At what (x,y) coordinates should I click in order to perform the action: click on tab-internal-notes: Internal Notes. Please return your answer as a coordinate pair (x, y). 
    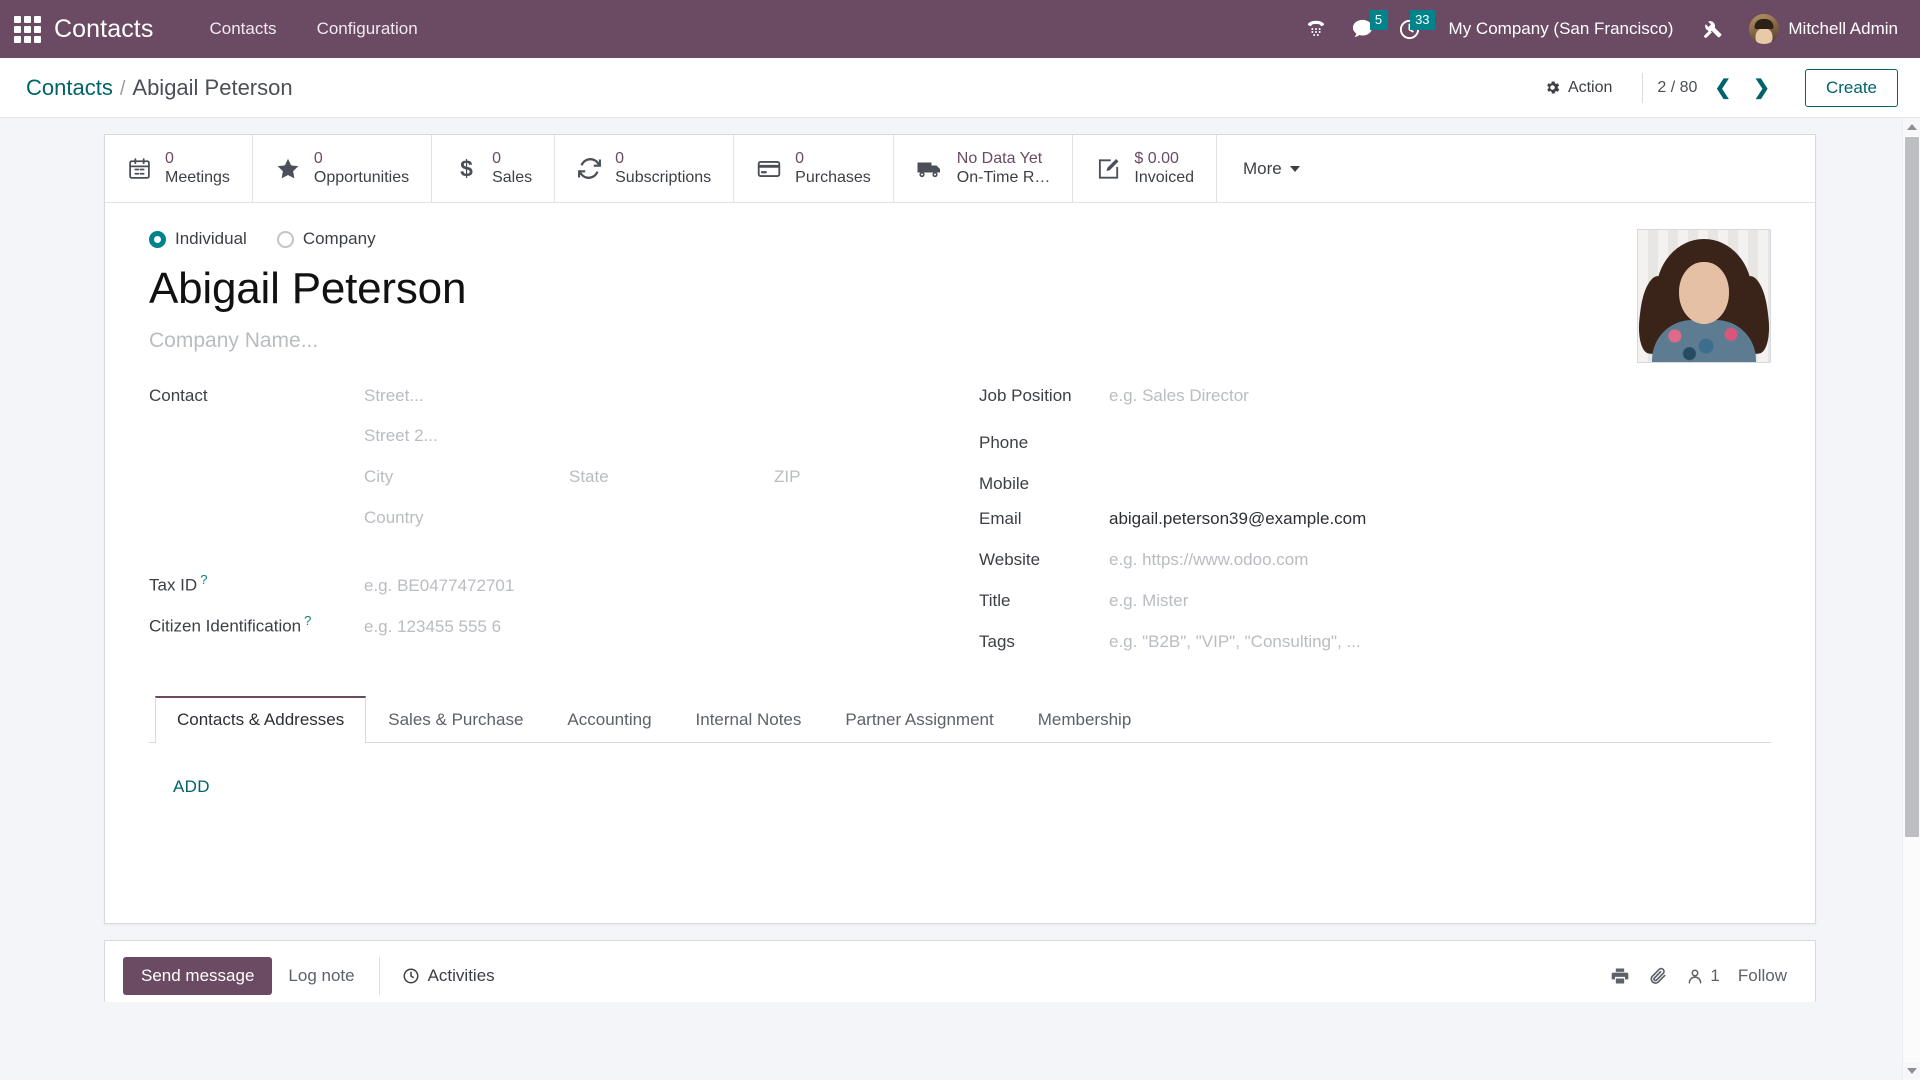
    Looking at the image, I should click on (749, 719).